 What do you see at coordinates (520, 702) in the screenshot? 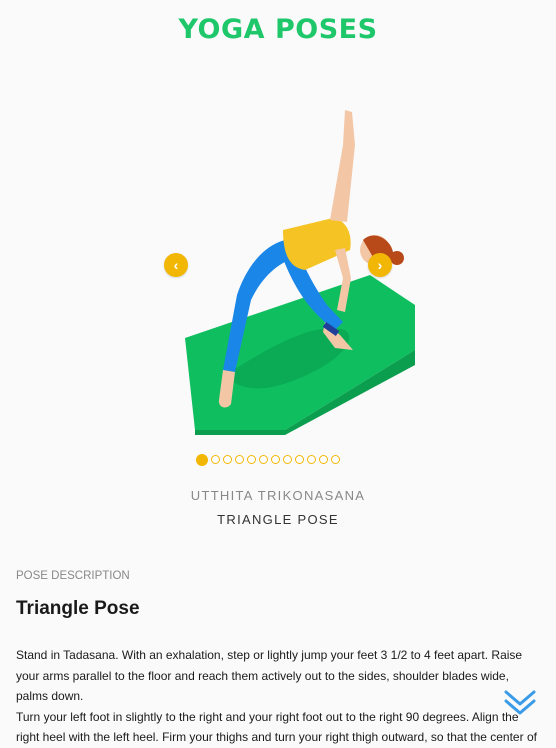
I see `double-chevron-down-icon` at bounding box center [520, 702].